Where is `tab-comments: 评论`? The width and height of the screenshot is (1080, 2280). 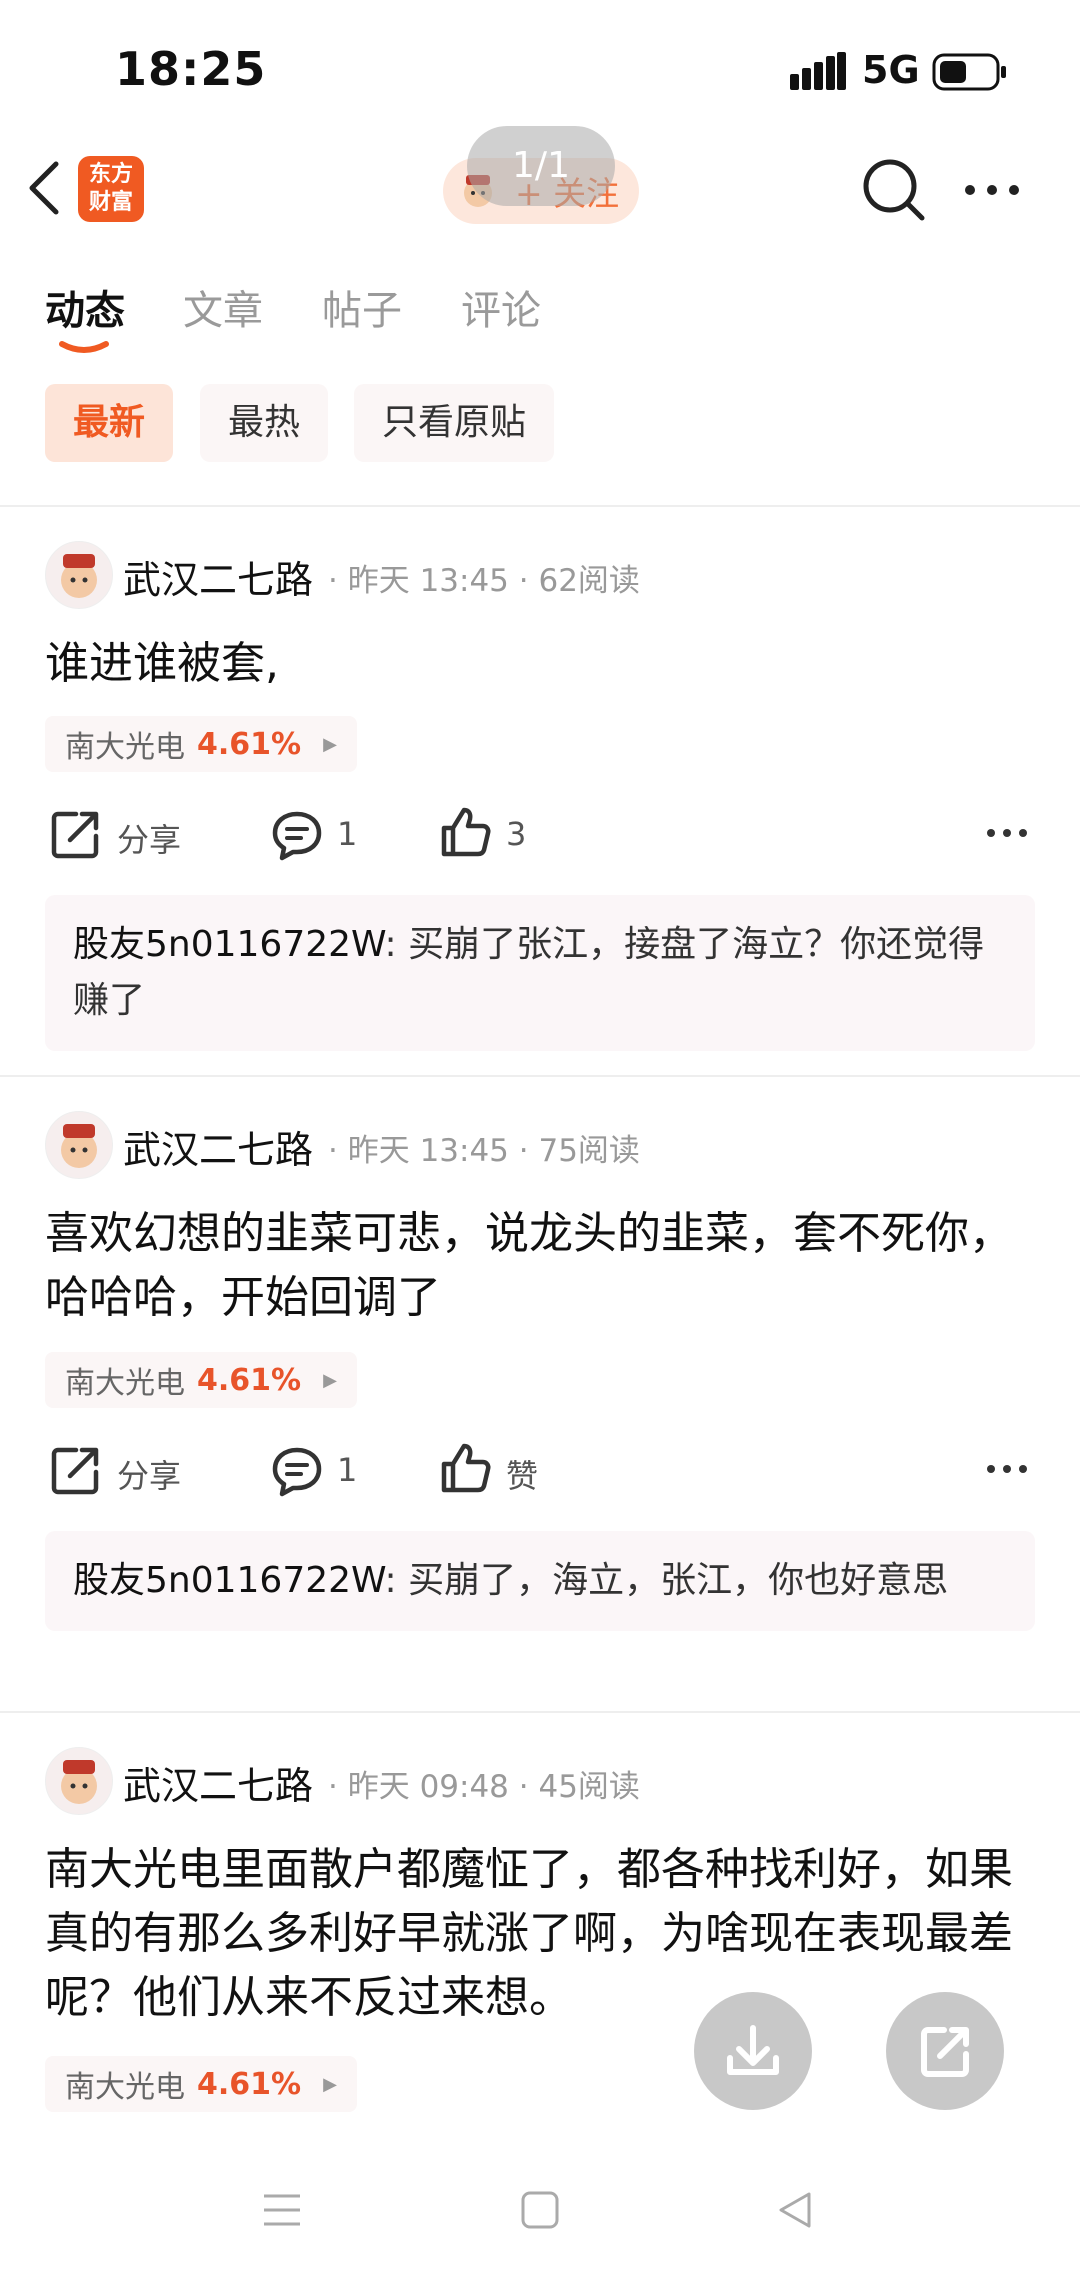
tab-comments: 评论 is located at coordinates (501, 307).